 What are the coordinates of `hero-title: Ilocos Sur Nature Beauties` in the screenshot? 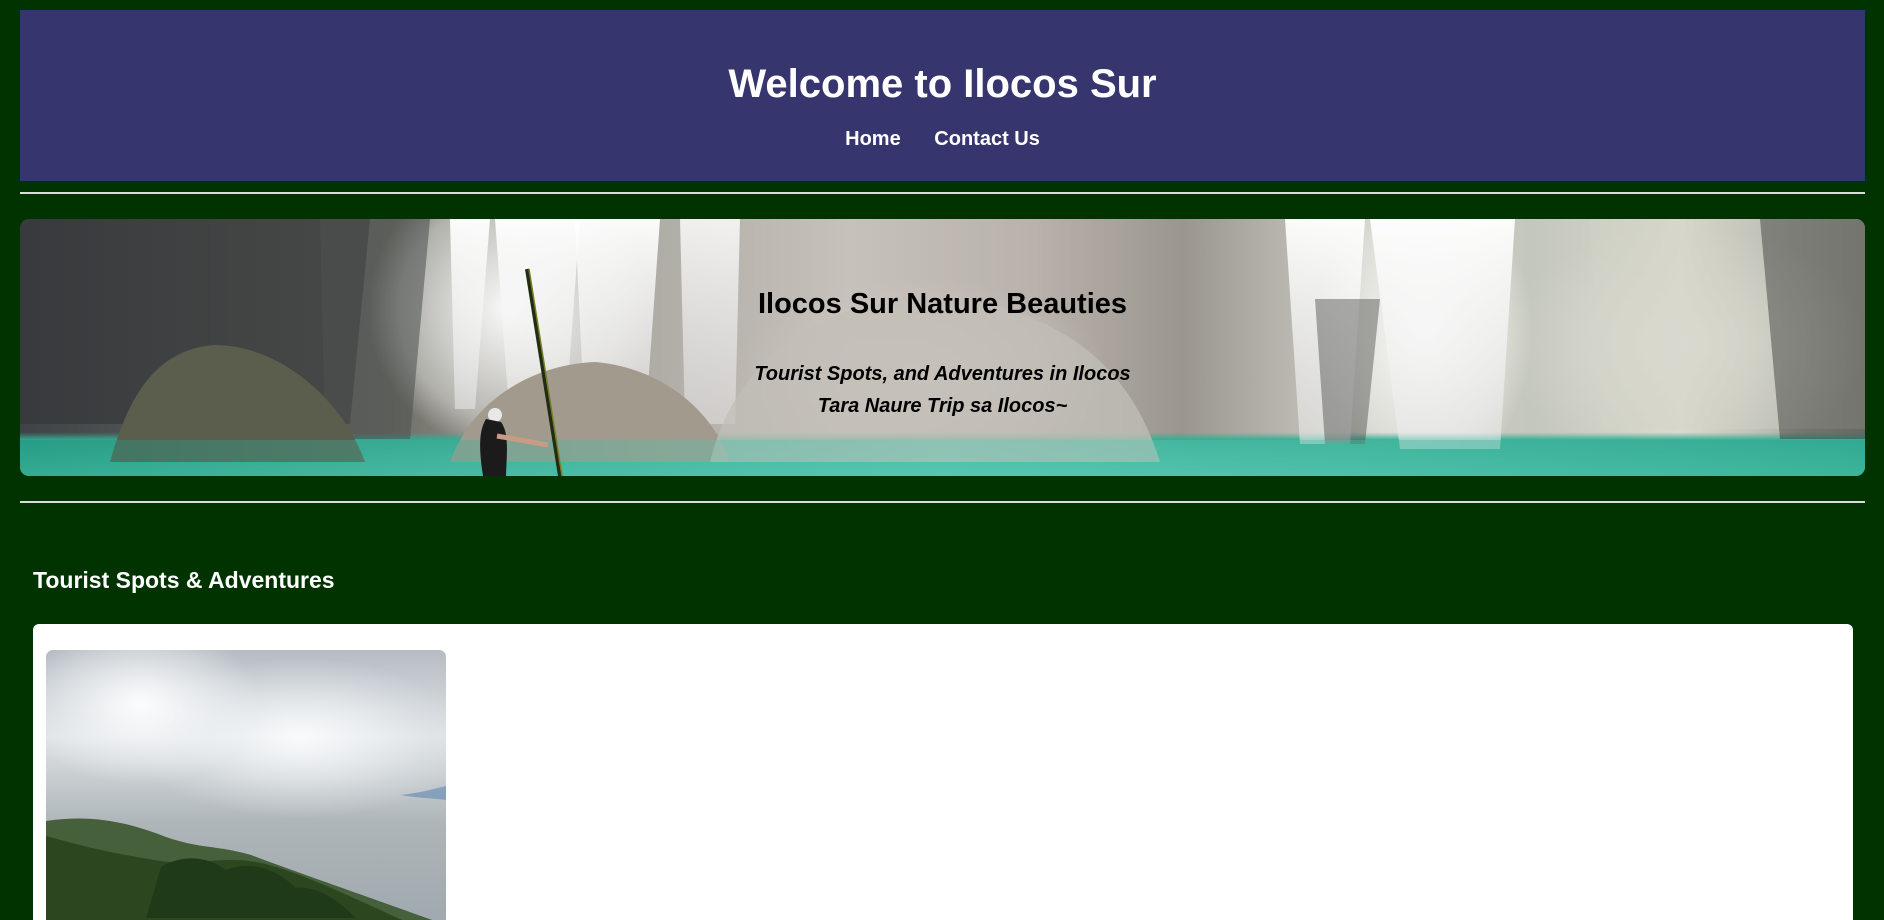 It's located at (942, 304).